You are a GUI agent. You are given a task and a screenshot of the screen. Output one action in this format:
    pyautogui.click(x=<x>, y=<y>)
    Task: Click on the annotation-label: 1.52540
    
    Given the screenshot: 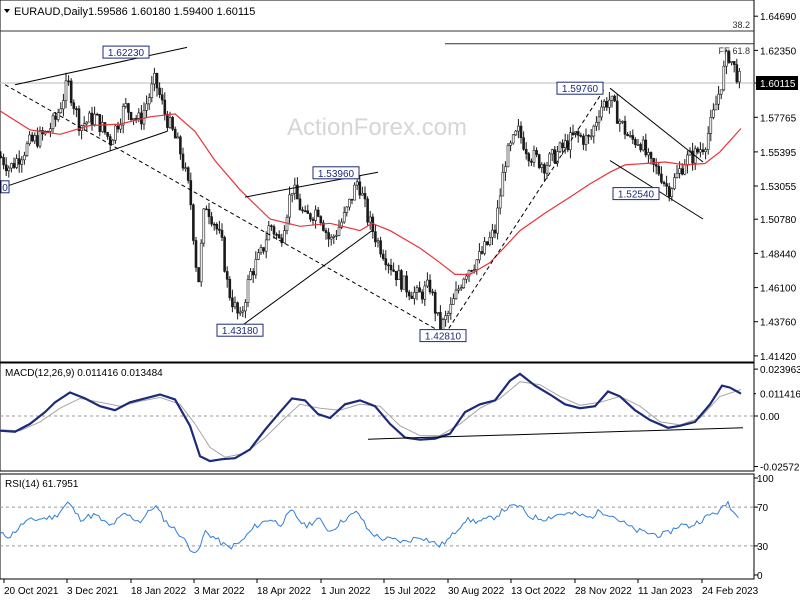 What is the action you would take?
    pyautogui.click(x=636, y=195)
    